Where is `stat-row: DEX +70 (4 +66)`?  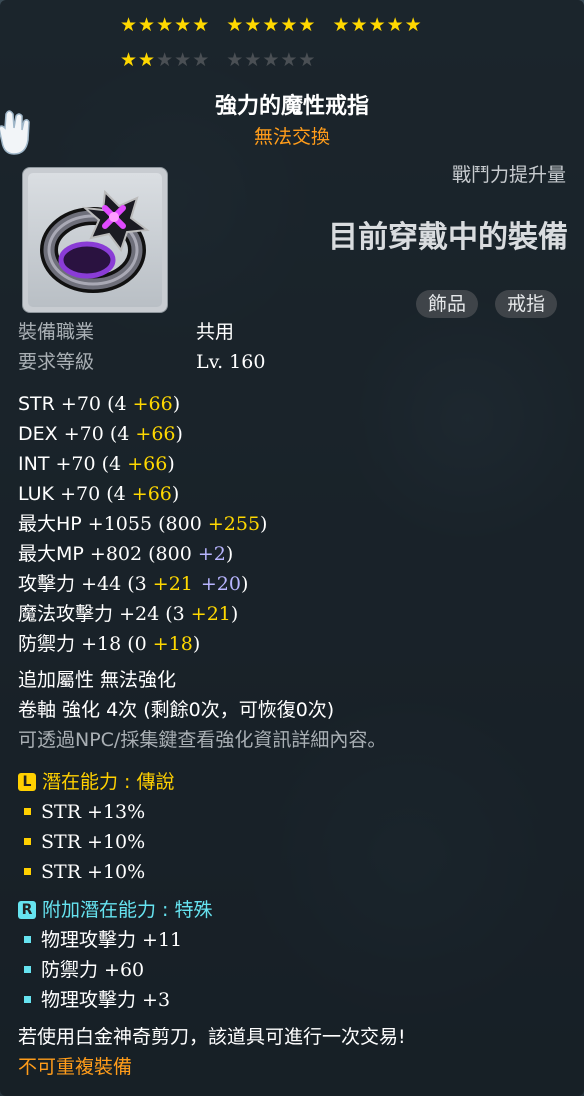 stat-row: DEX +70 (4 +66) is located at coordinates (100, 434).